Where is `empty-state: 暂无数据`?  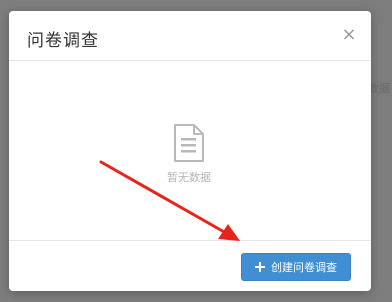 empty-state: 暂无数据 is located at coordinates (189, 154).